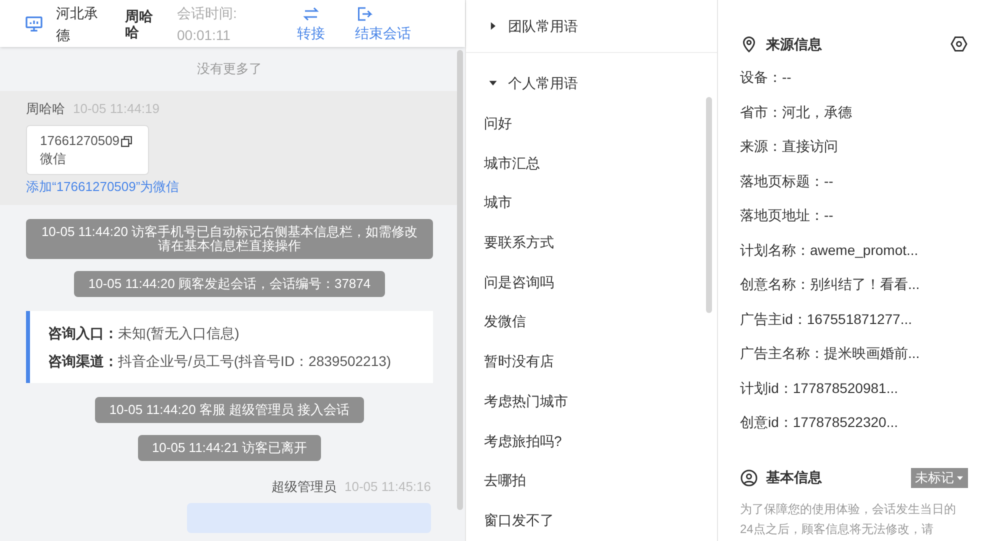 This screenshot has height=541, width=990. What do you see at coordinates (854, 119) in the screenshot?
I see `info-field: 省市：河北，承德` at bounding box center [854, 119].